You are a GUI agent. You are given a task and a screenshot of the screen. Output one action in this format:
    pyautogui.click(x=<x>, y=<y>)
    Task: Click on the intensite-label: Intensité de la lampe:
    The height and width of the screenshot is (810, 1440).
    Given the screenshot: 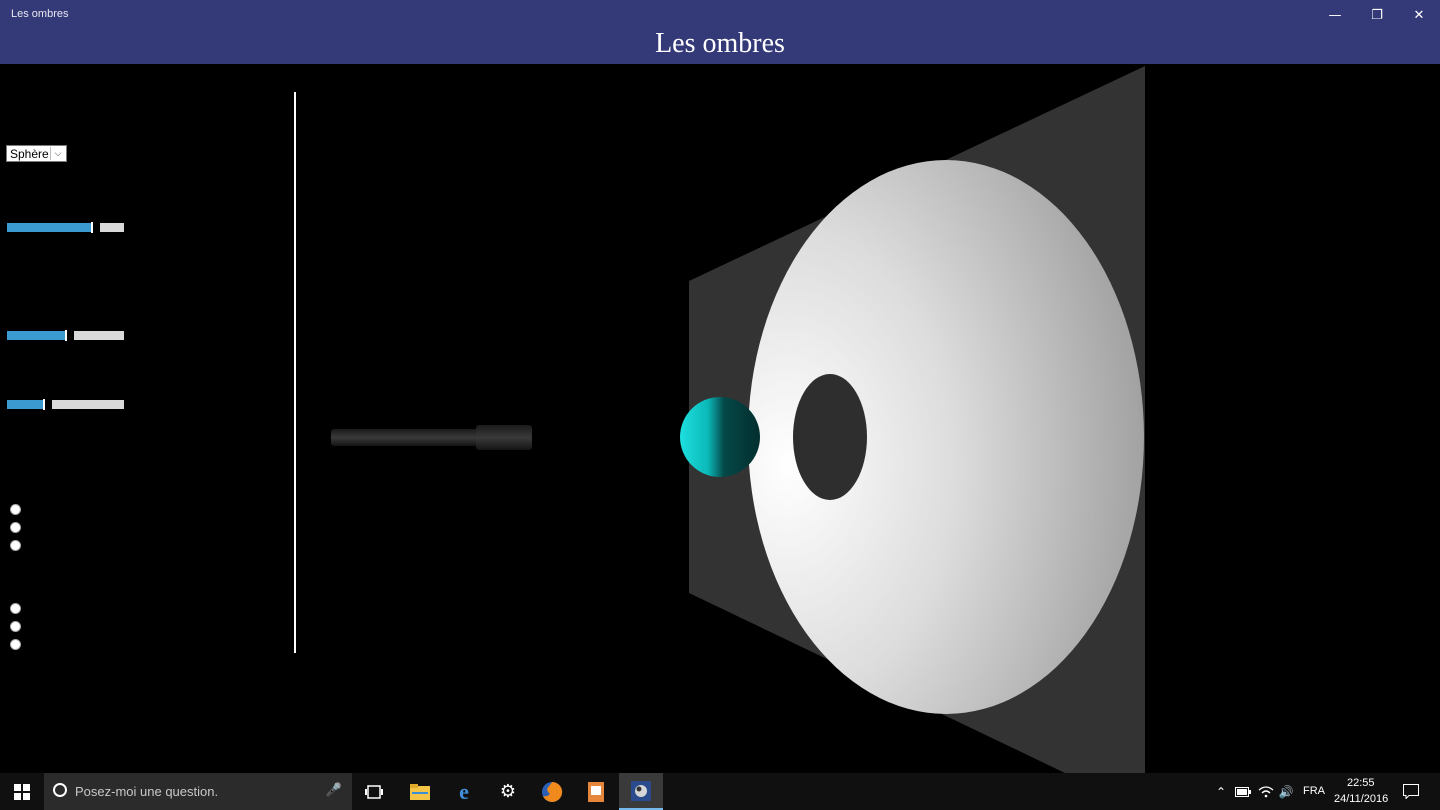 What is the action you would take?
    pyautogui.click(x=84, y=188)
    